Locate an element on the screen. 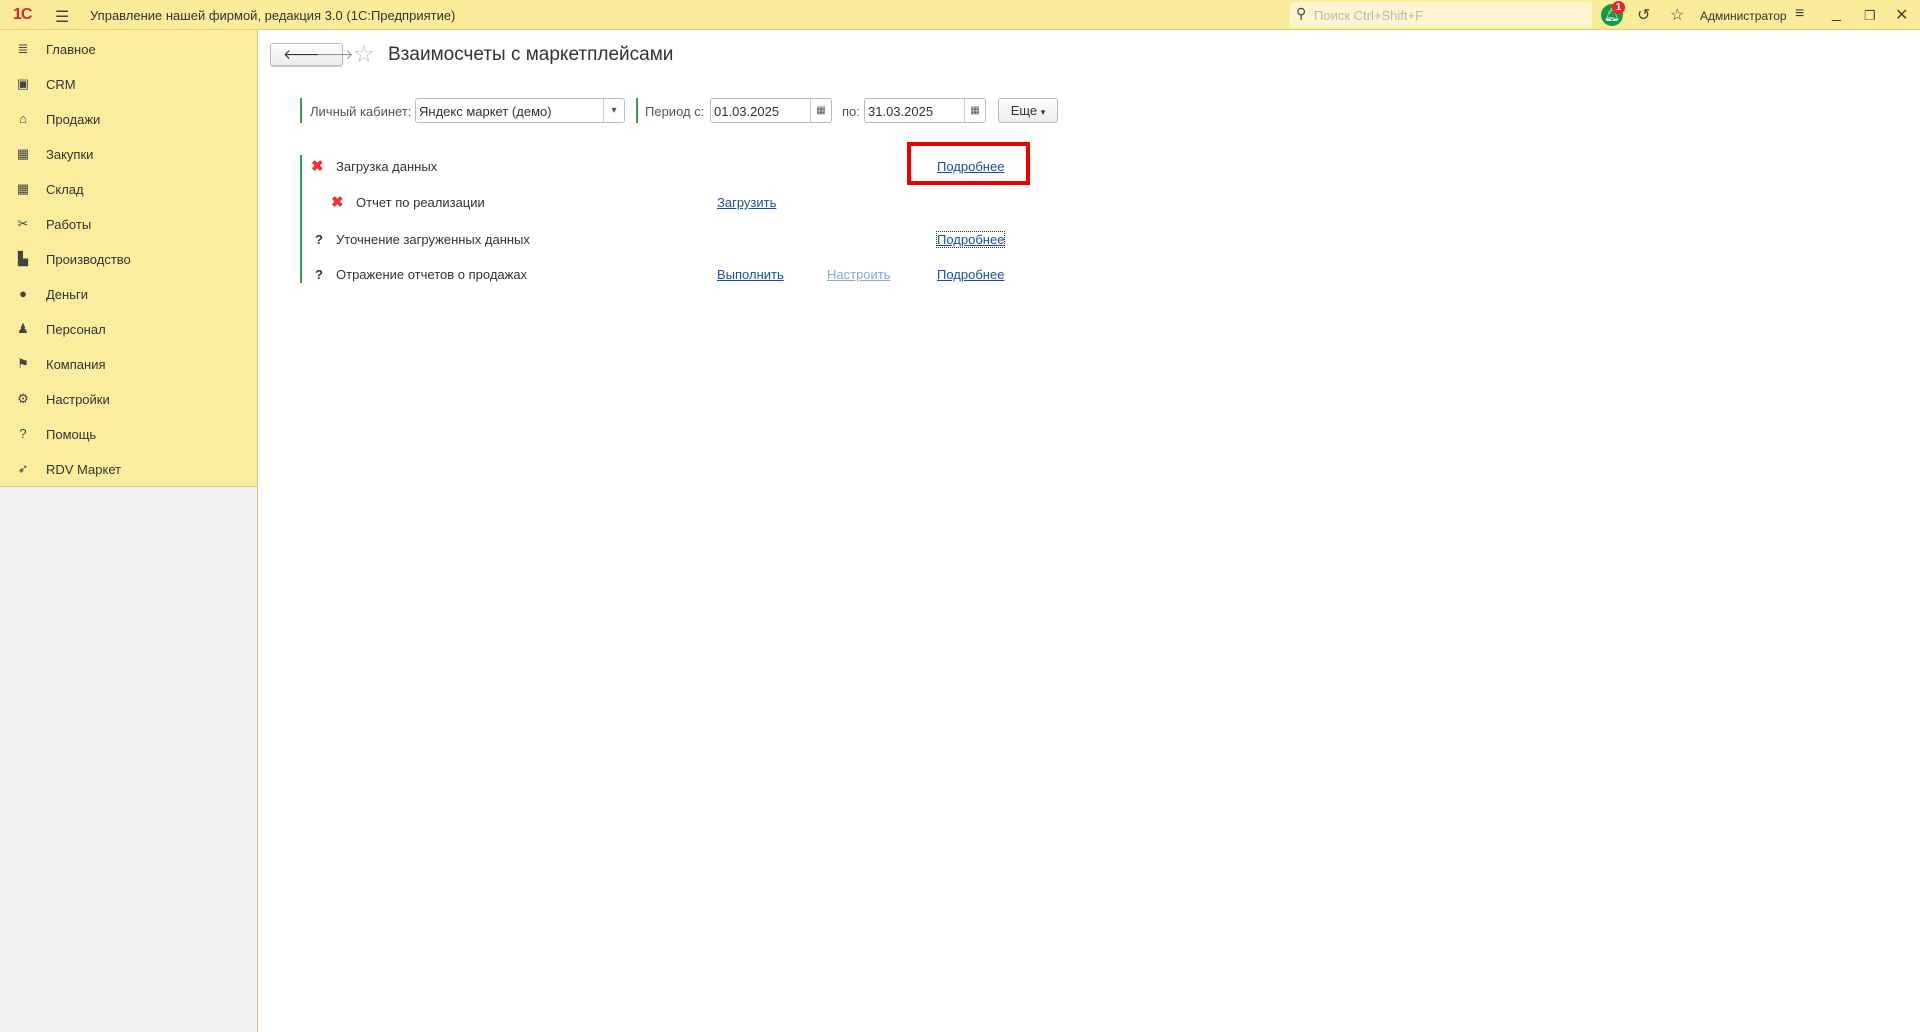  basket-icon: ⌂ is located at coordinates (23, 118).